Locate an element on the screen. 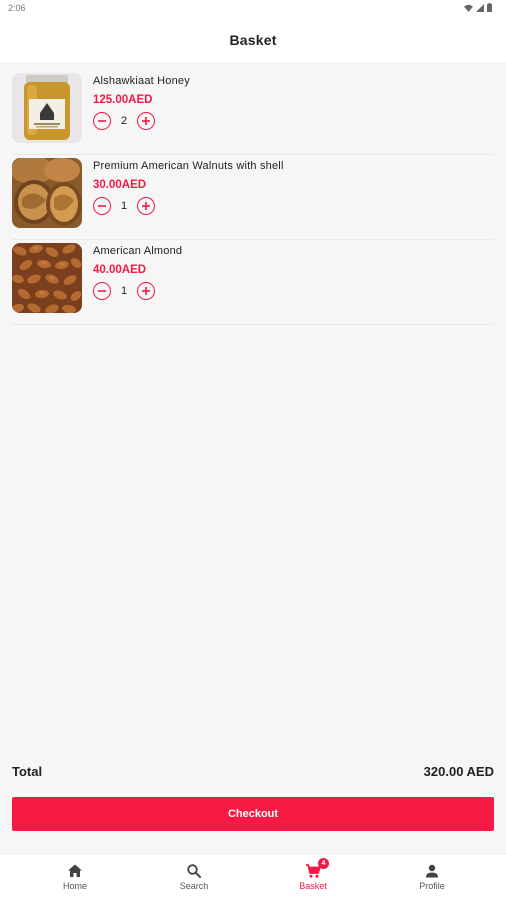 The height and width of the screenshot is (901, 506). checkout-button: Checkout is located at coordinates (253, 814).